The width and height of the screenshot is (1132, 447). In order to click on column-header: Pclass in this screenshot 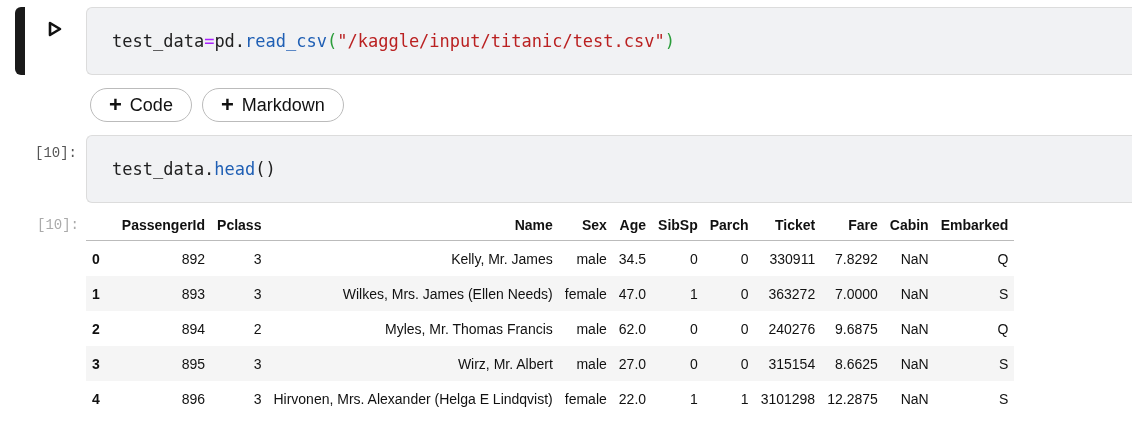, I will do `click(239, 227)`.